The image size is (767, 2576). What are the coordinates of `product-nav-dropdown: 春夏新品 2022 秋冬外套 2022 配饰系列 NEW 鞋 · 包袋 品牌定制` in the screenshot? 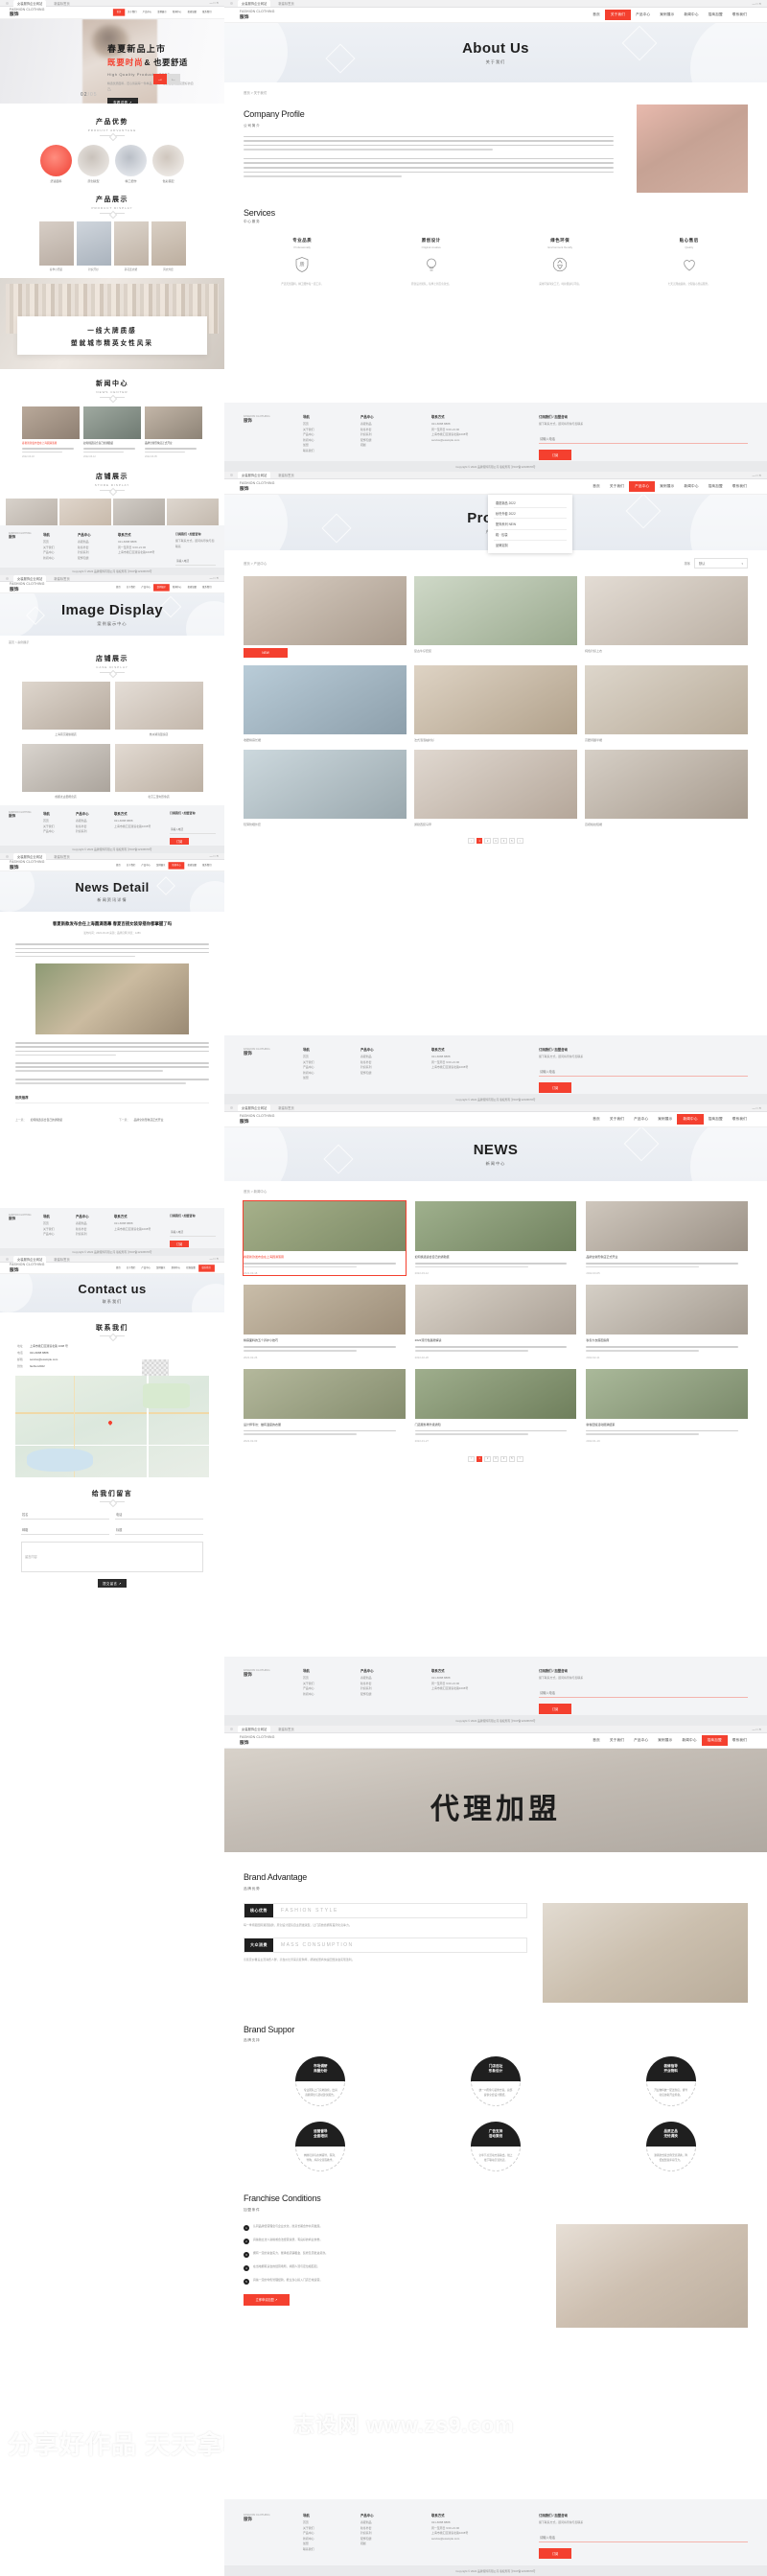 It's located at (530, 524).